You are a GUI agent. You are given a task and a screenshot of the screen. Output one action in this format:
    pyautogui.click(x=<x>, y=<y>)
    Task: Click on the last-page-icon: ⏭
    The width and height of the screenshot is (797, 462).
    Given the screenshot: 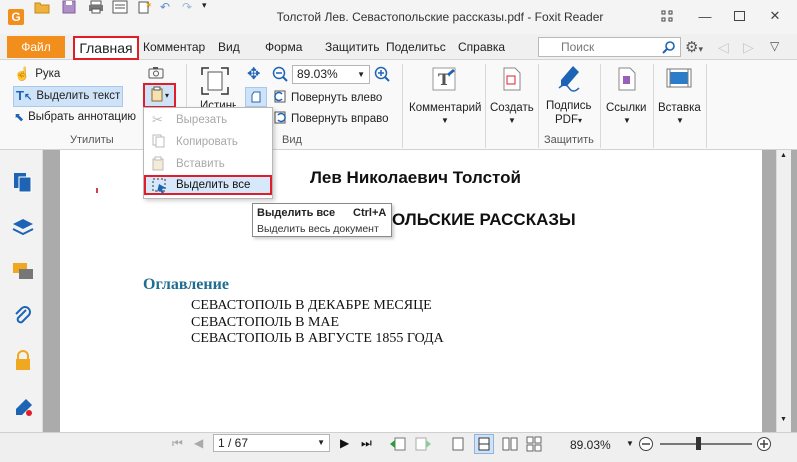 What is the action you would take?
    pyautogui.click(x=366, y=443)
    